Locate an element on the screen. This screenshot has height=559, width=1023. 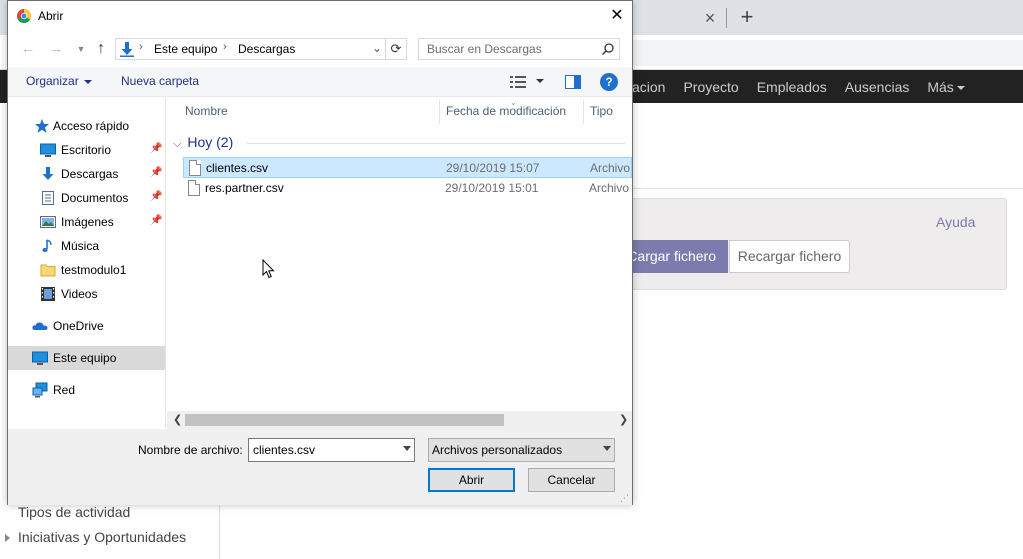
menu-item-more-label: Más is located at coordinates (940, 86).